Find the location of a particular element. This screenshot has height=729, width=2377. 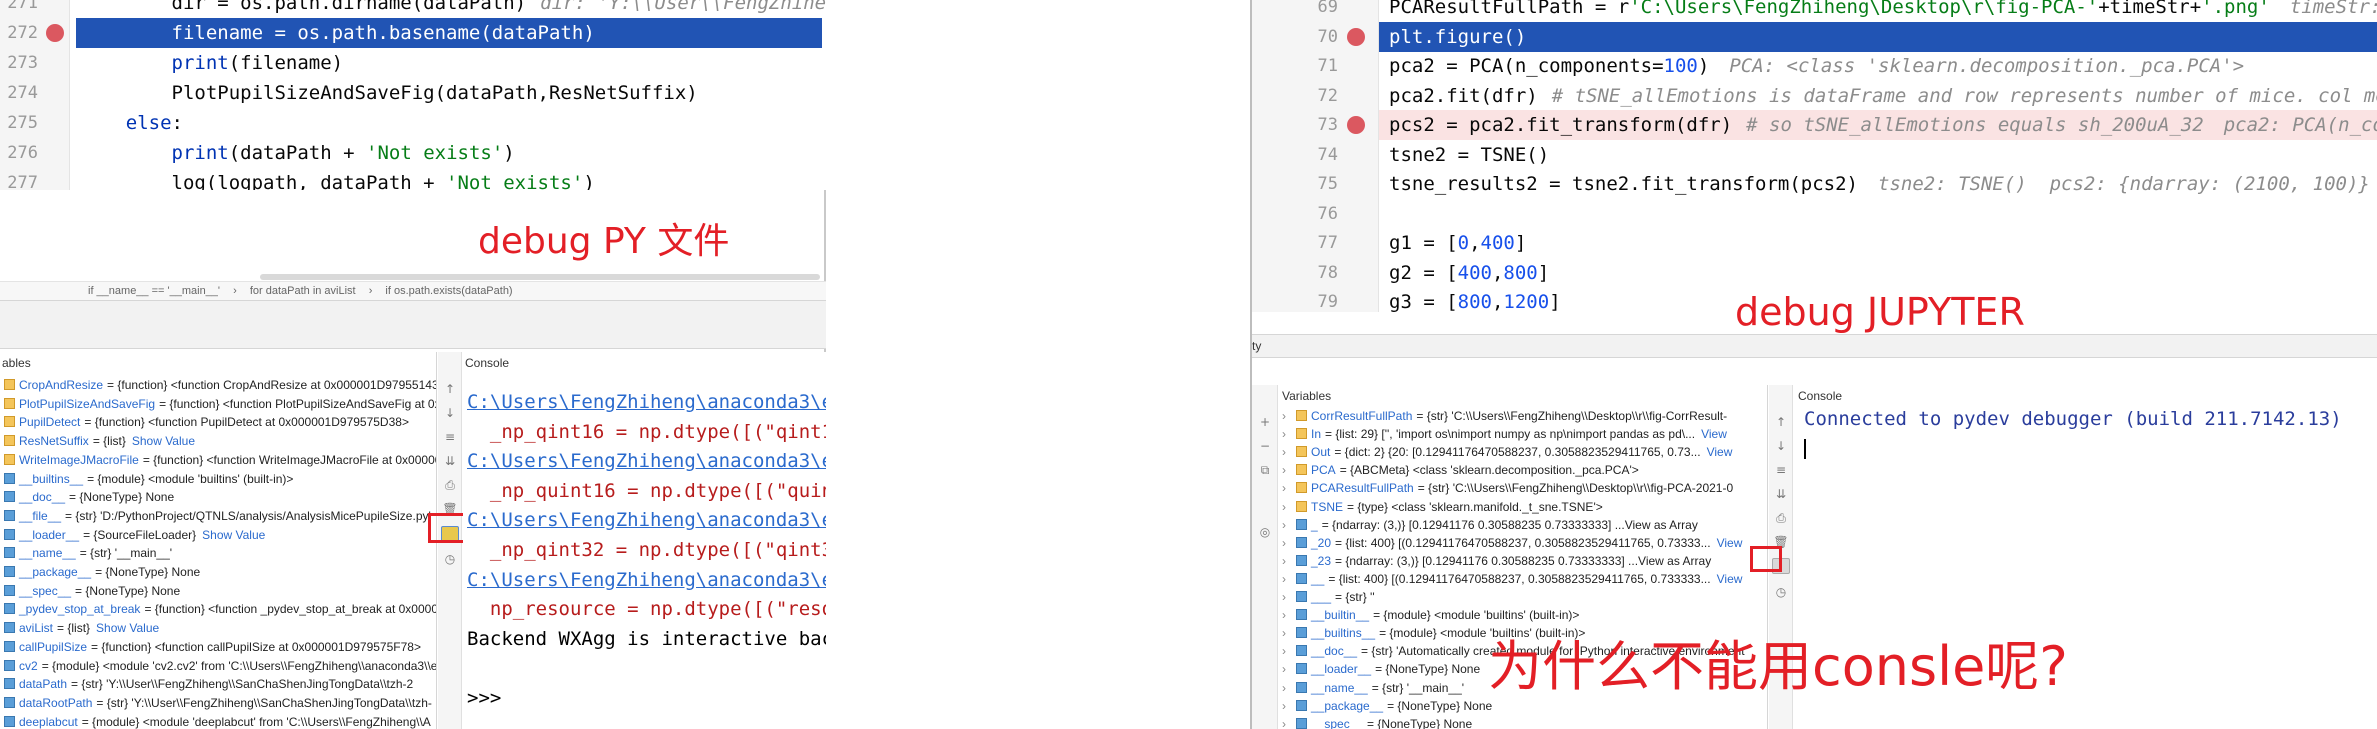

text-cursor is located at coordinates (1805, 449).